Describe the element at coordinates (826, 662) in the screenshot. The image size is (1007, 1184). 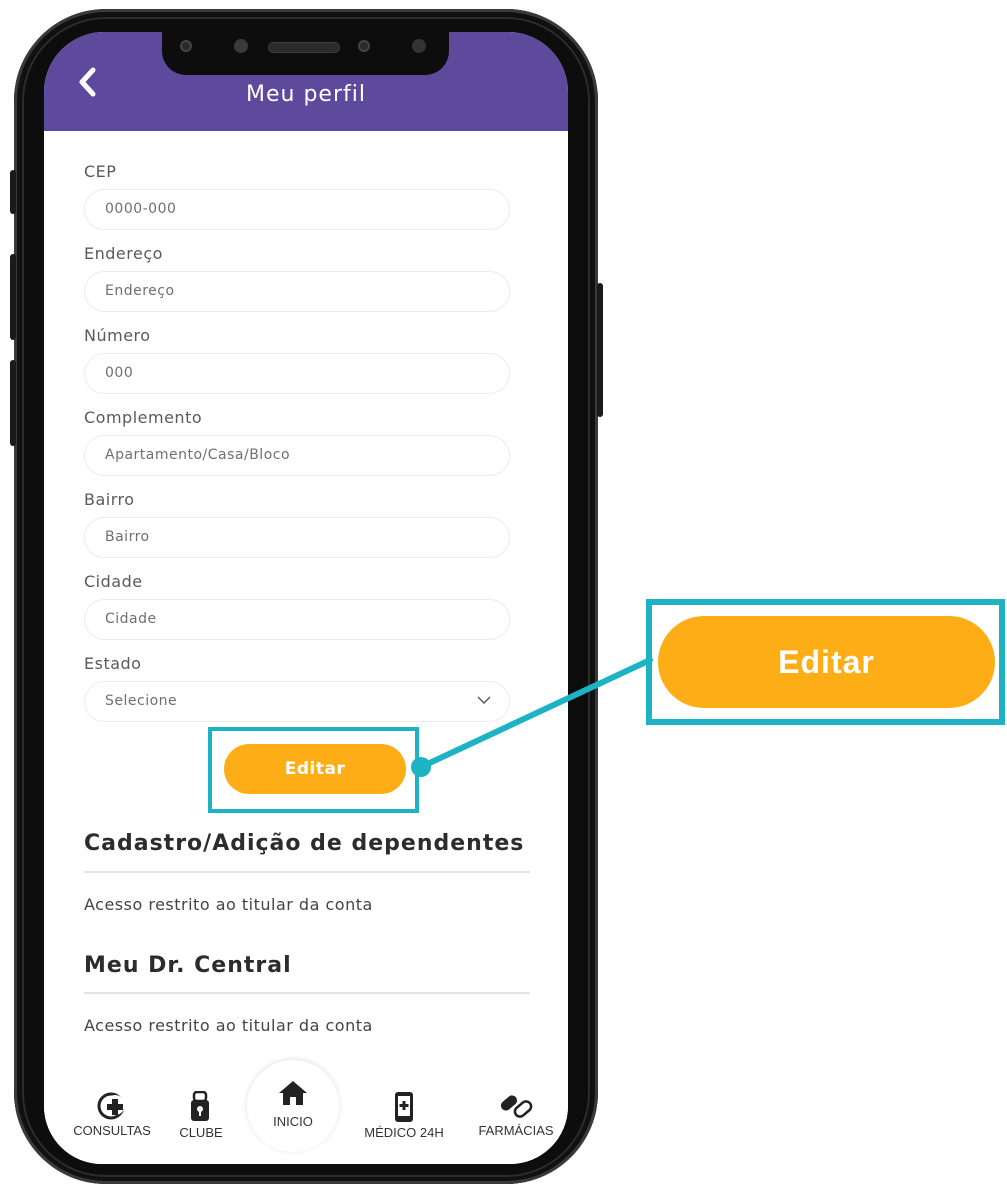
I see `edit-button-zoomed: Editar` at that location.